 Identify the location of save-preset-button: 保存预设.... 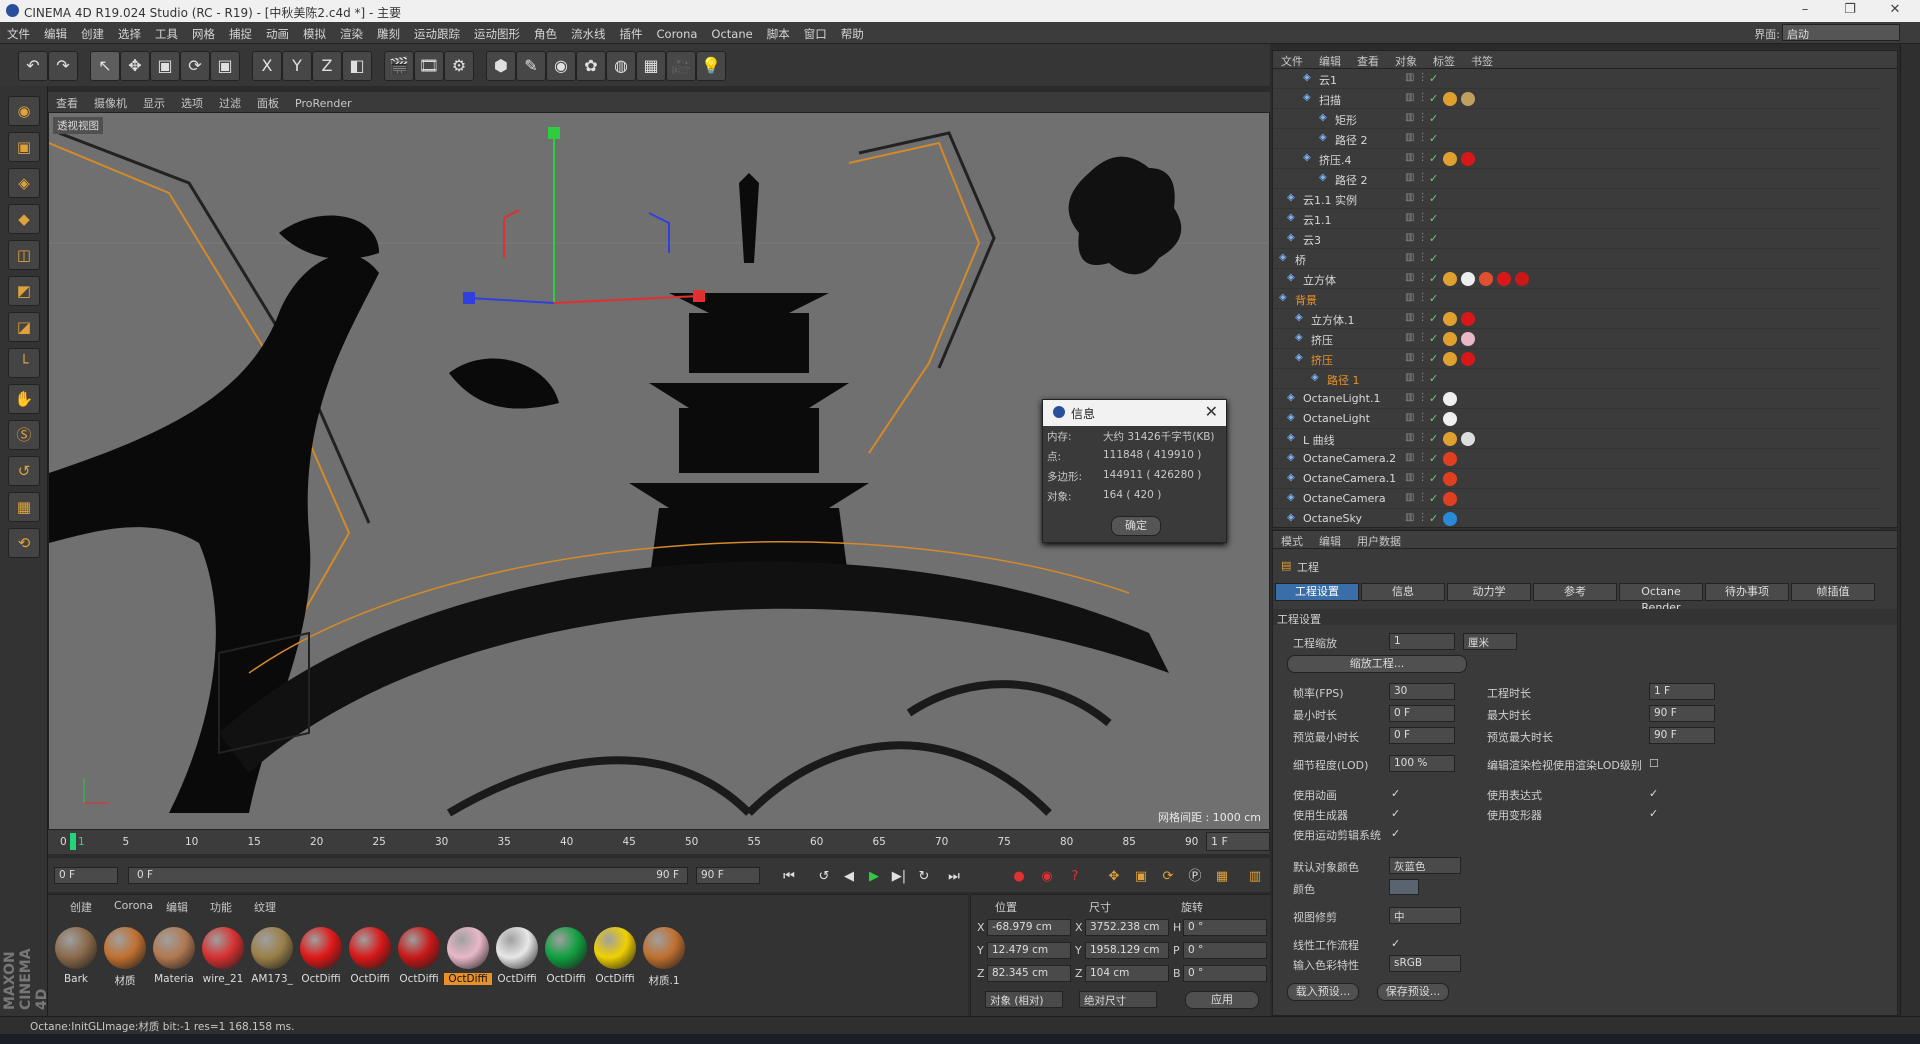
(1413, 992).